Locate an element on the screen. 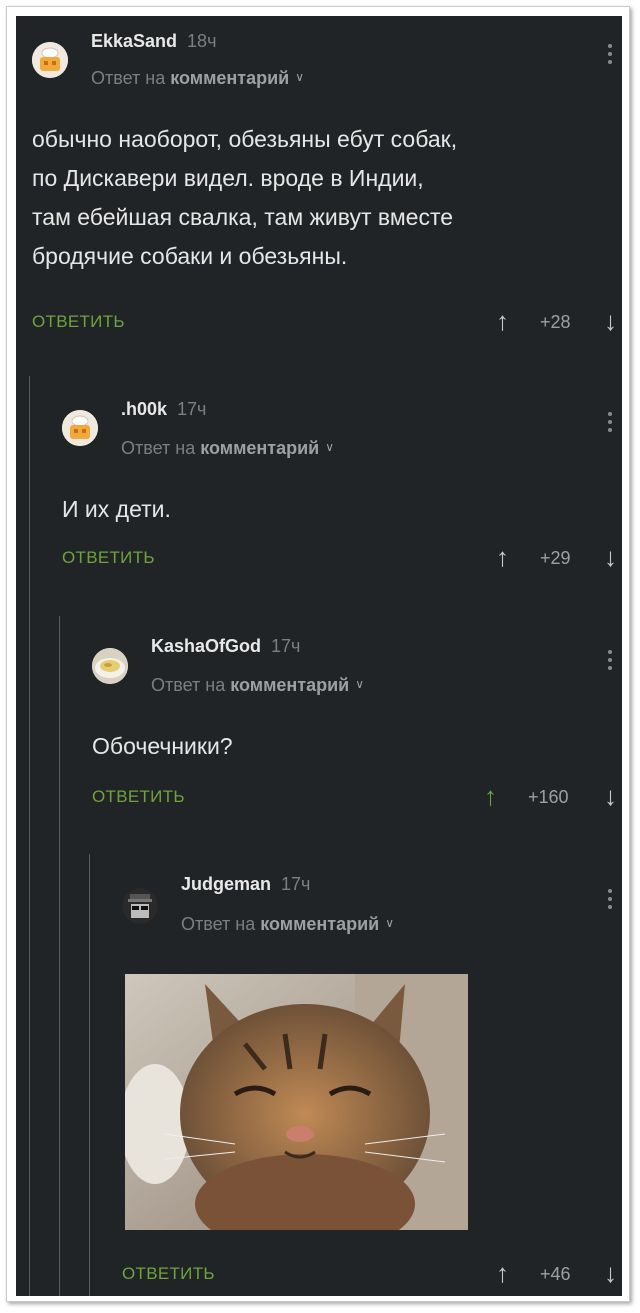 The height and width of the screenshot is (1313, 640). comment-image is located at coordinates (296, 1102).